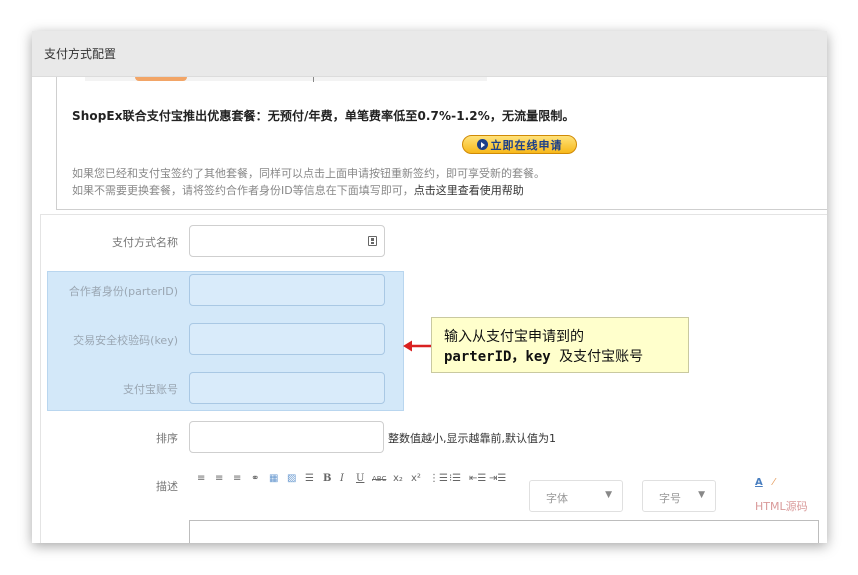 This screenshot has width=858, height=575. Describe the element at coordinates (167, 486) in the screenshot. I see `description-label: 描述` at that location.